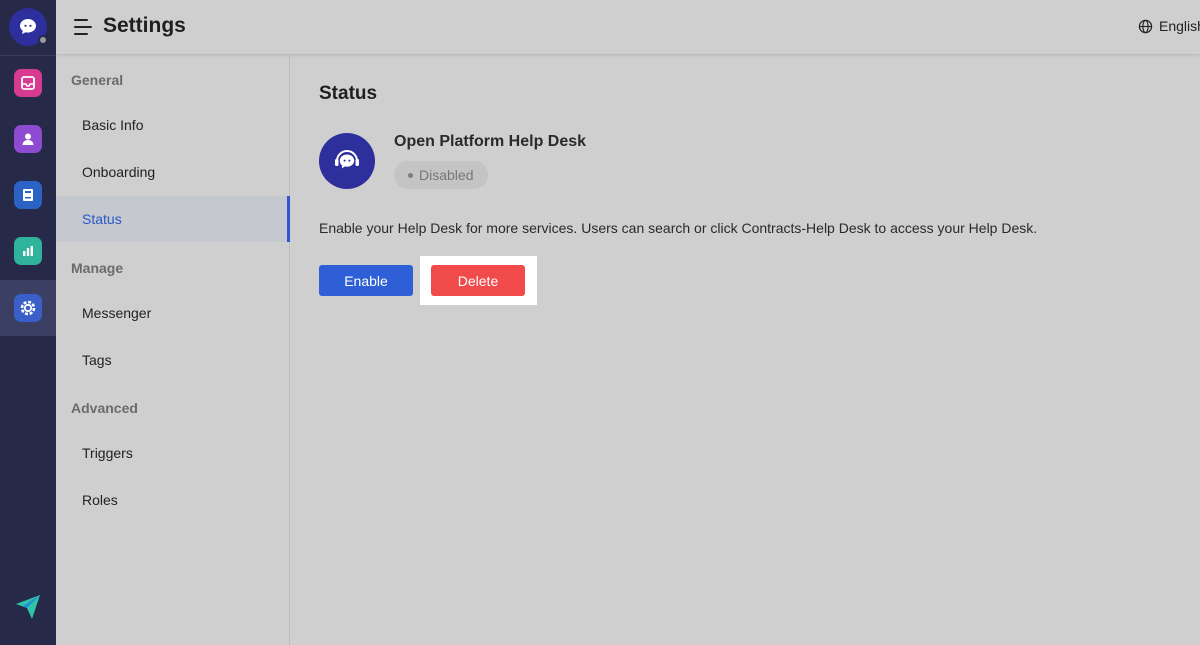 This screenshot has height=645, width=1200. What do you see at coordinates (97, 80) in the screenshot?
I see `nav-group-general: General` at bounding box center [97, 80].